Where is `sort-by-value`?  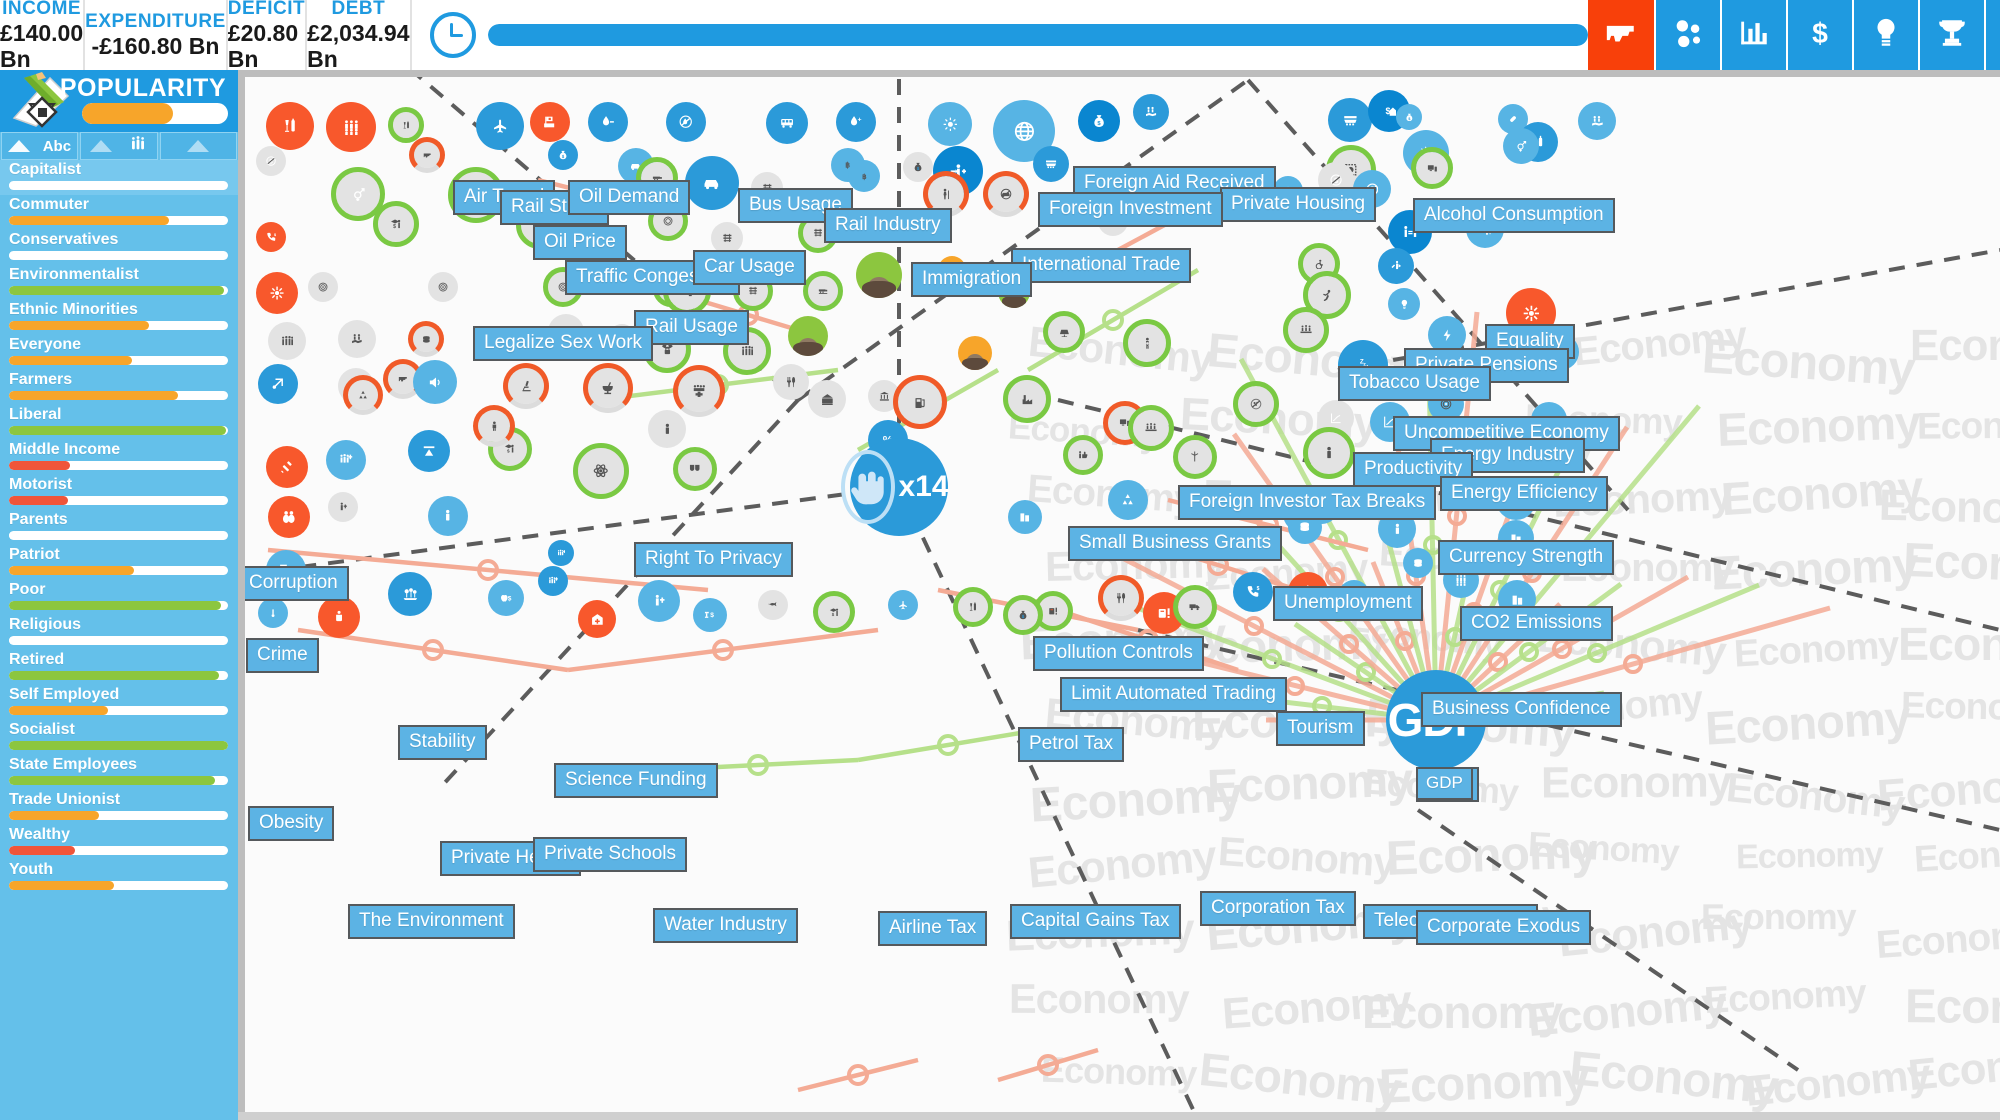
sort-by-value is located at coordinates (198, 146).